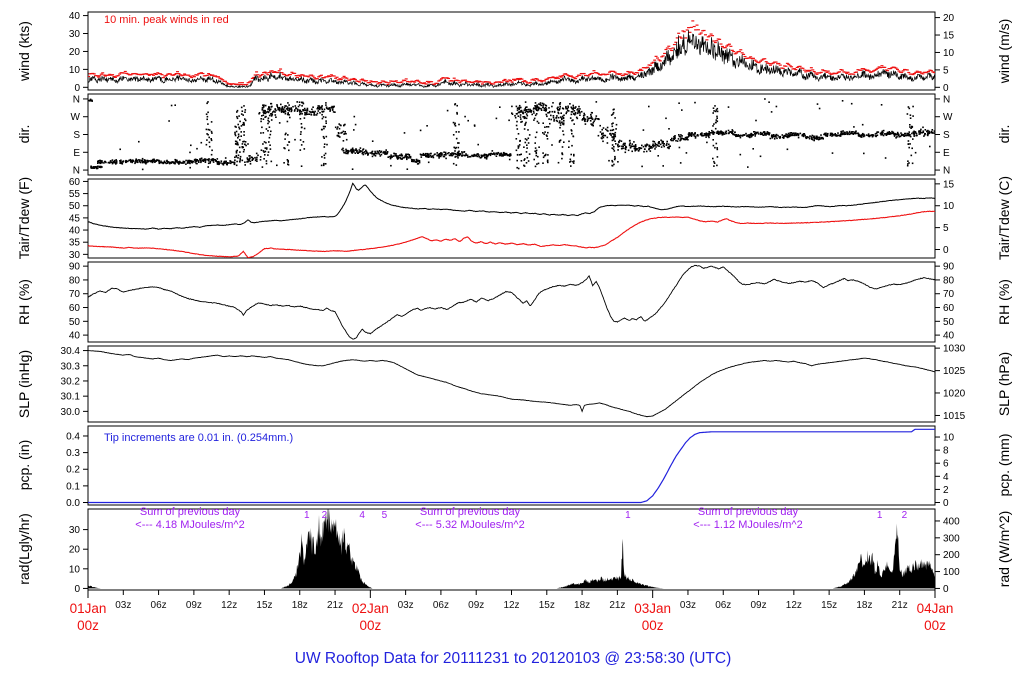 The height and width of the screenshot is (700, 1024). I want to click on svg-text: 1015, so click(954, 416).